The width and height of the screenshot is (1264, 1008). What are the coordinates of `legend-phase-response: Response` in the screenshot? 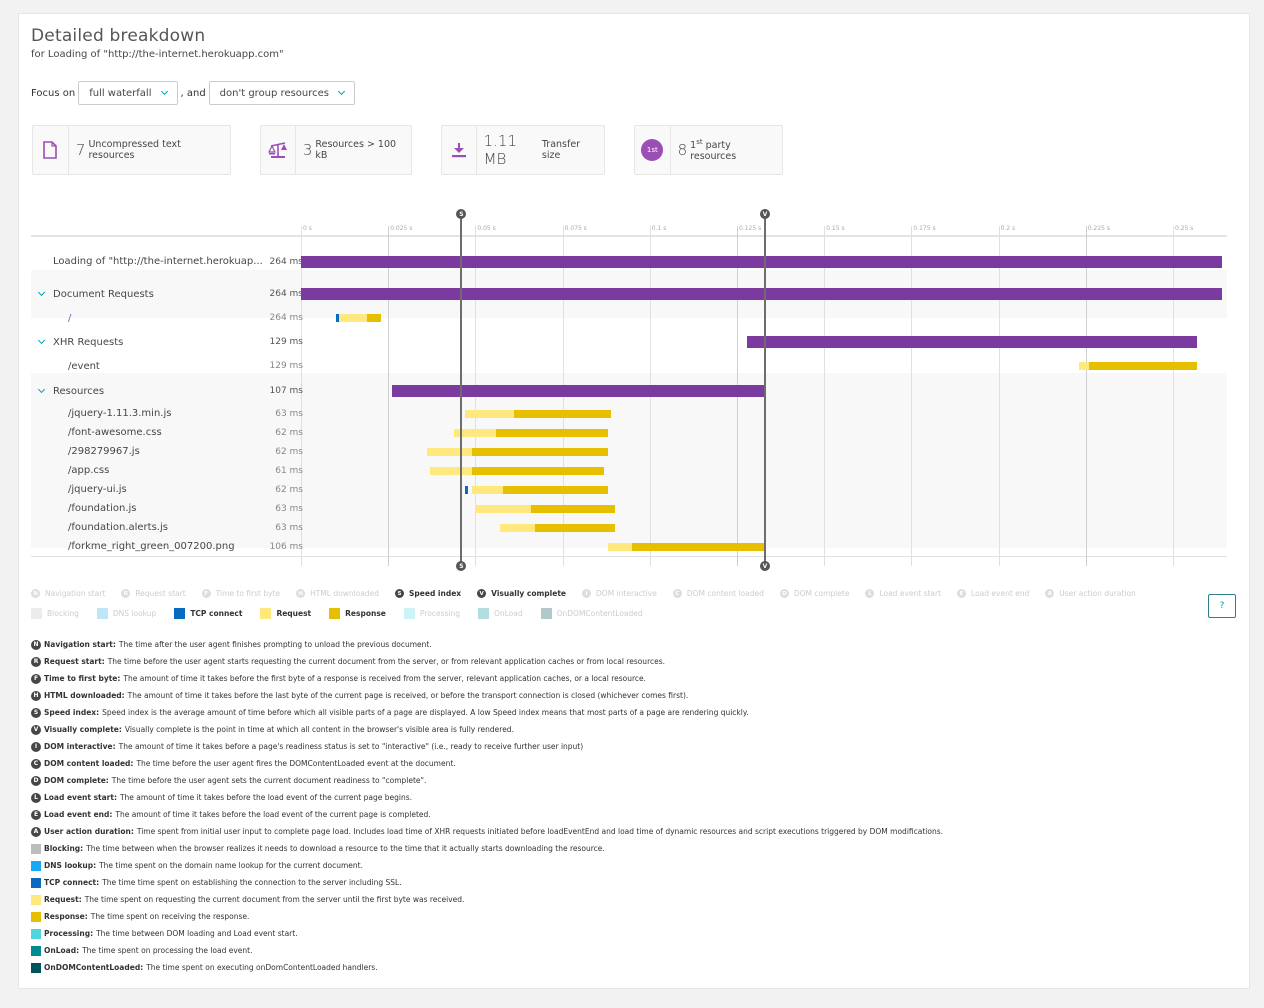 It's located at (357, 613).